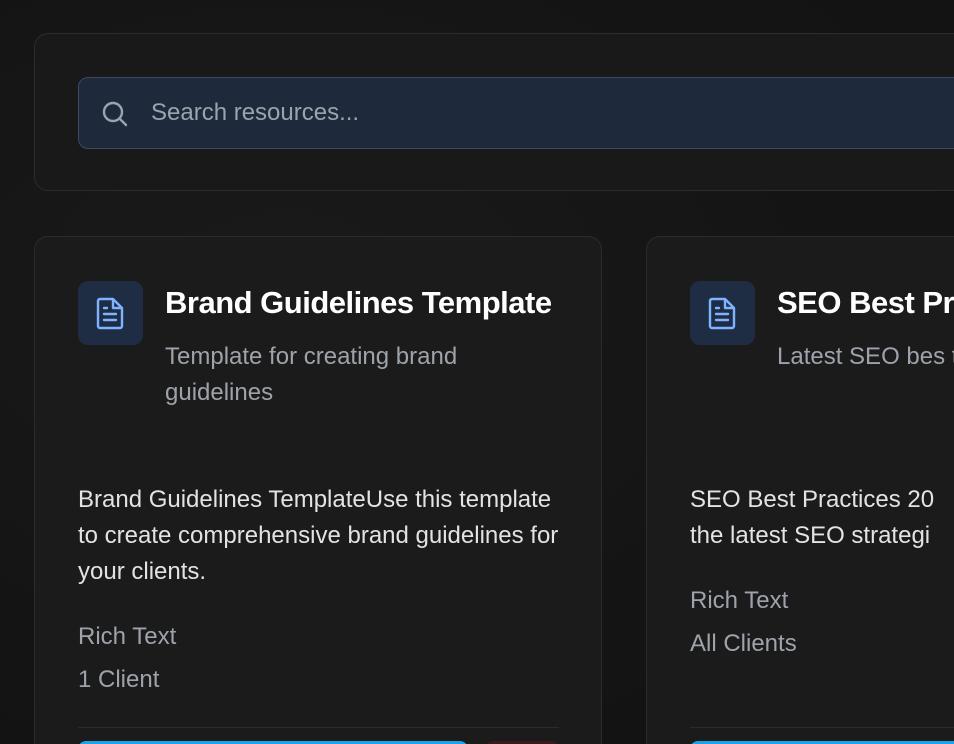 This screenshot has height=744, width=954. What do you see at coordinates (865, 302) in the screenshot?
I see `card-title: SEO Best Pra` at bounding box center [865, 302].